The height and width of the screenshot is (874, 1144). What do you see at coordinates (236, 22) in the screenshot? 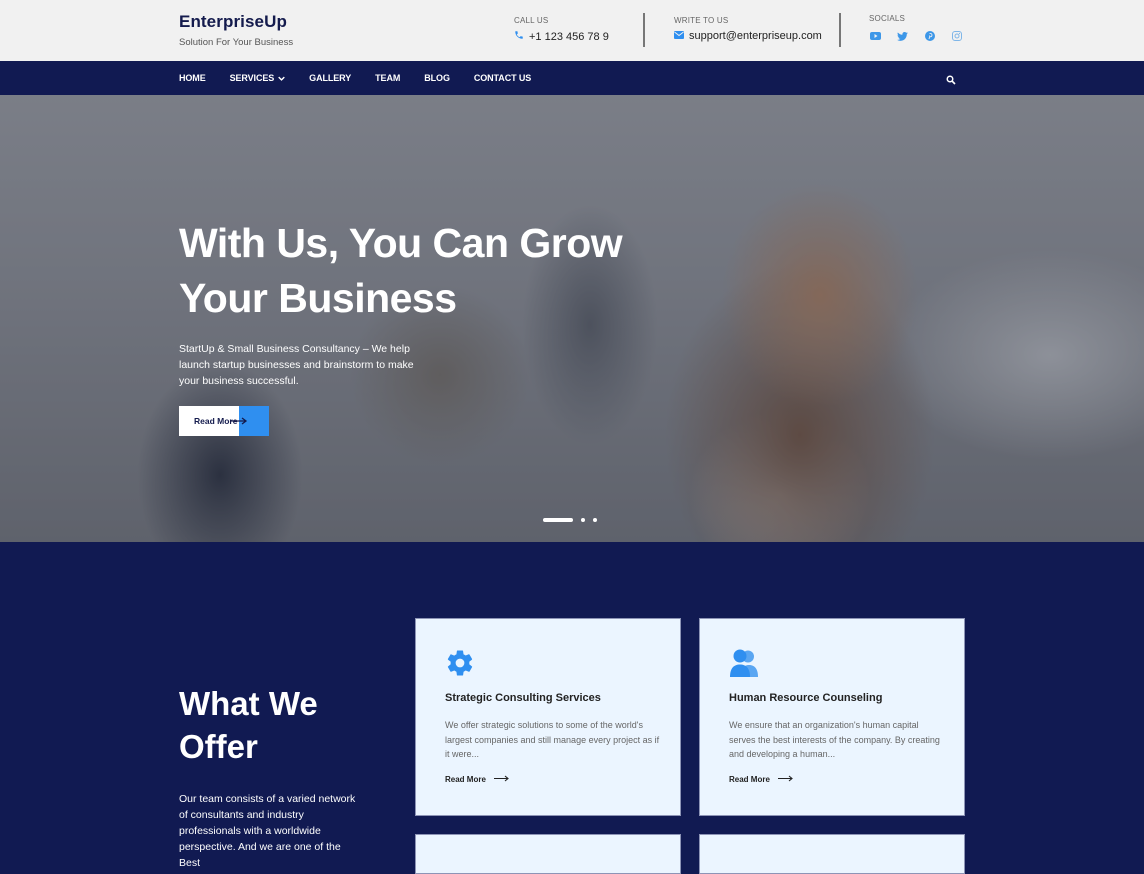
I see `brand-title: EnterpriseUp` at bounding box center [236, 22].